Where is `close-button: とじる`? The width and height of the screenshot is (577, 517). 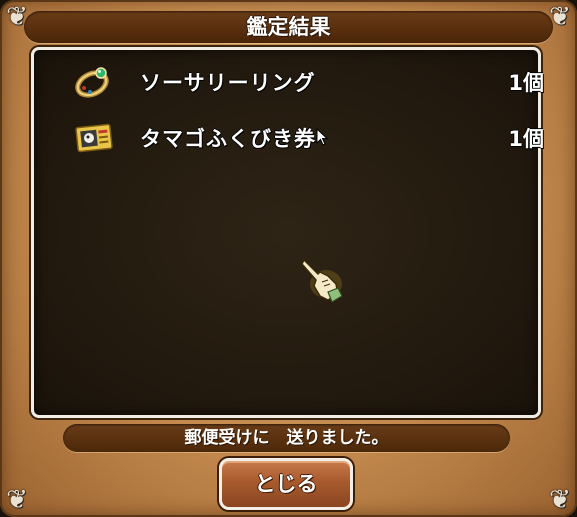
close-button: とじる is located at coordinates (286, 484).